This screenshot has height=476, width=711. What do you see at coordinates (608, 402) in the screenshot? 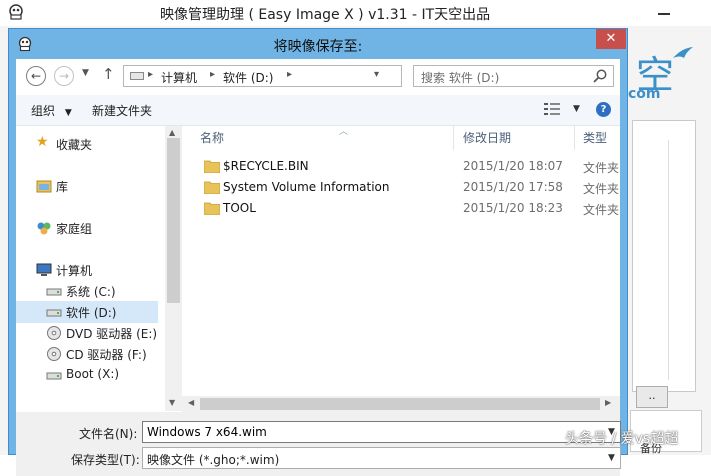
I see `scroll-right-icon: ▶` at bounding box center [608, 402].